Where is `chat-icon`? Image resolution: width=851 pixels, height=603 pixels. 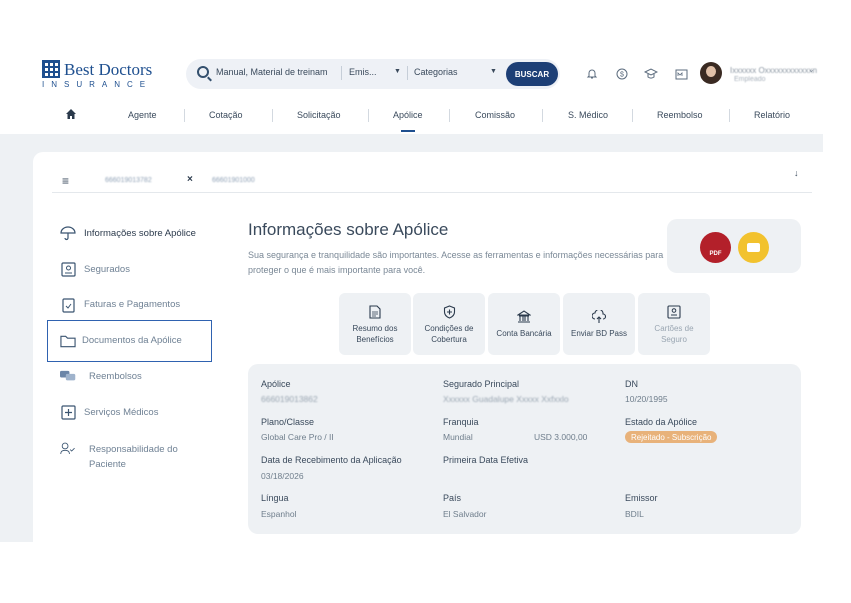 chat-icon is located at coordinates (68, 376).